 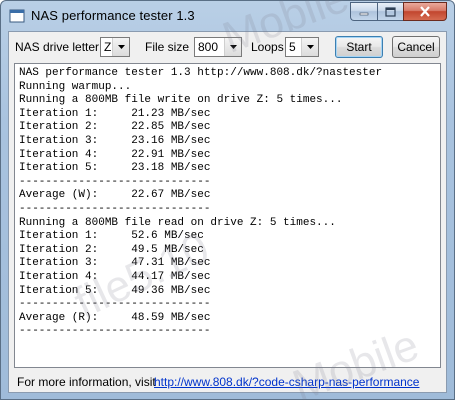 I want to click on cancel-button: Cancel, so click(x=416, y=47).